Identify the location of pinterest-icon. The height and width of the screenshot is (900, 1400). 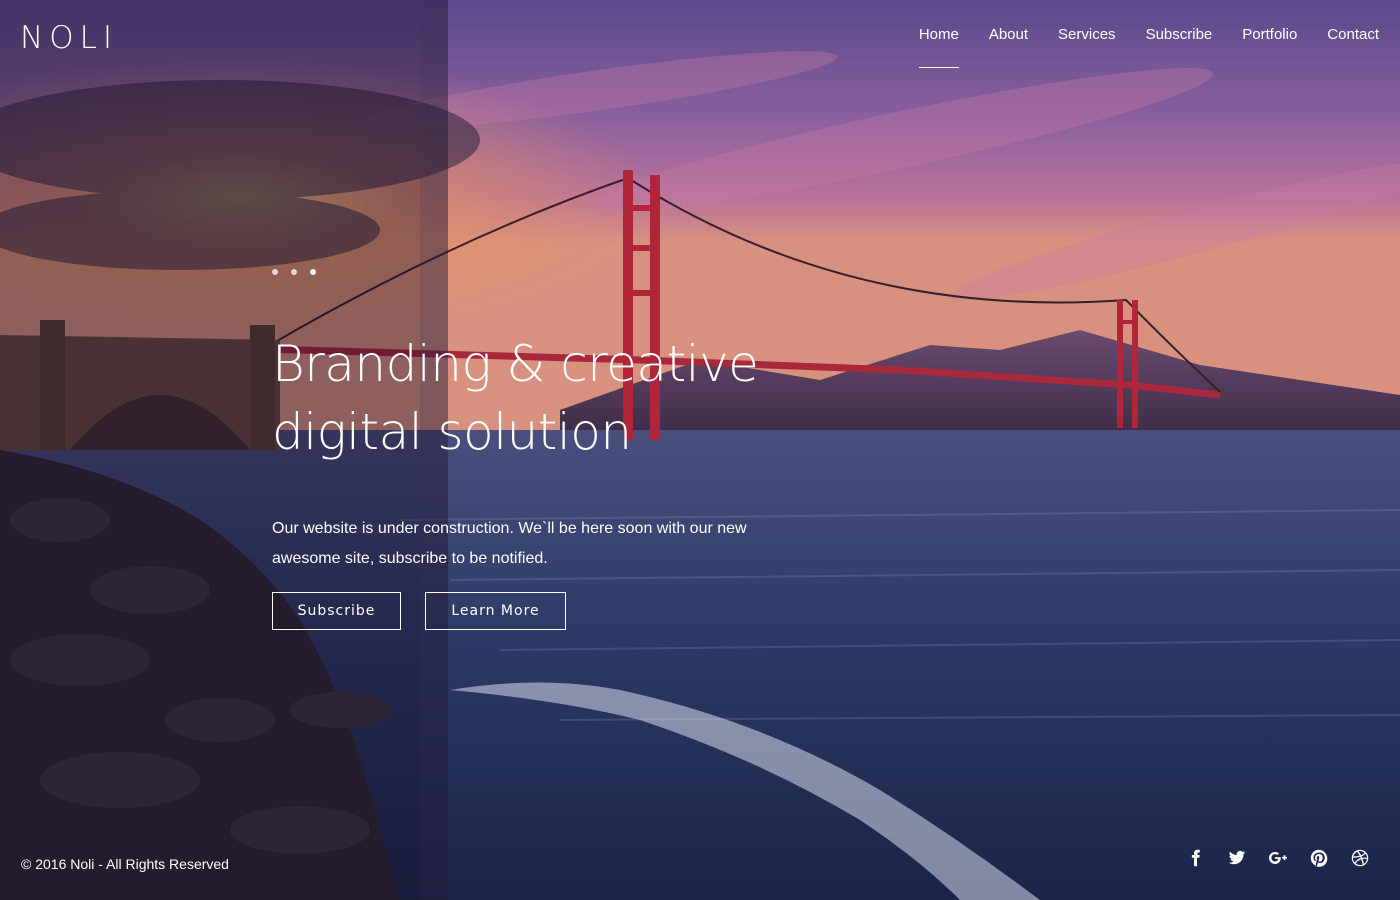
(1319, 858).